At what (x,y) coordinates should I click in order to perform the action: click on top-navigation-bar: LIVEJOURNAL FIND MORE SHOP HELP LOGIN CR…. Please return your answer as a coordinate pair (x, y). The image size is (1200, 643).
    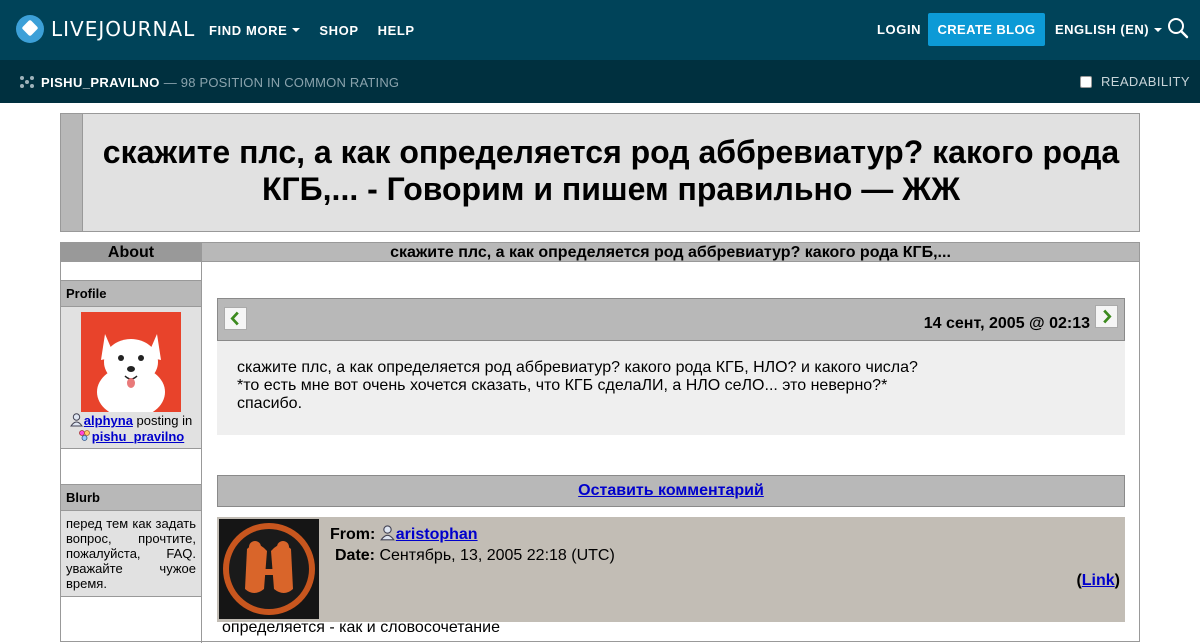
    Looking at the image, I should click on (600, 30).